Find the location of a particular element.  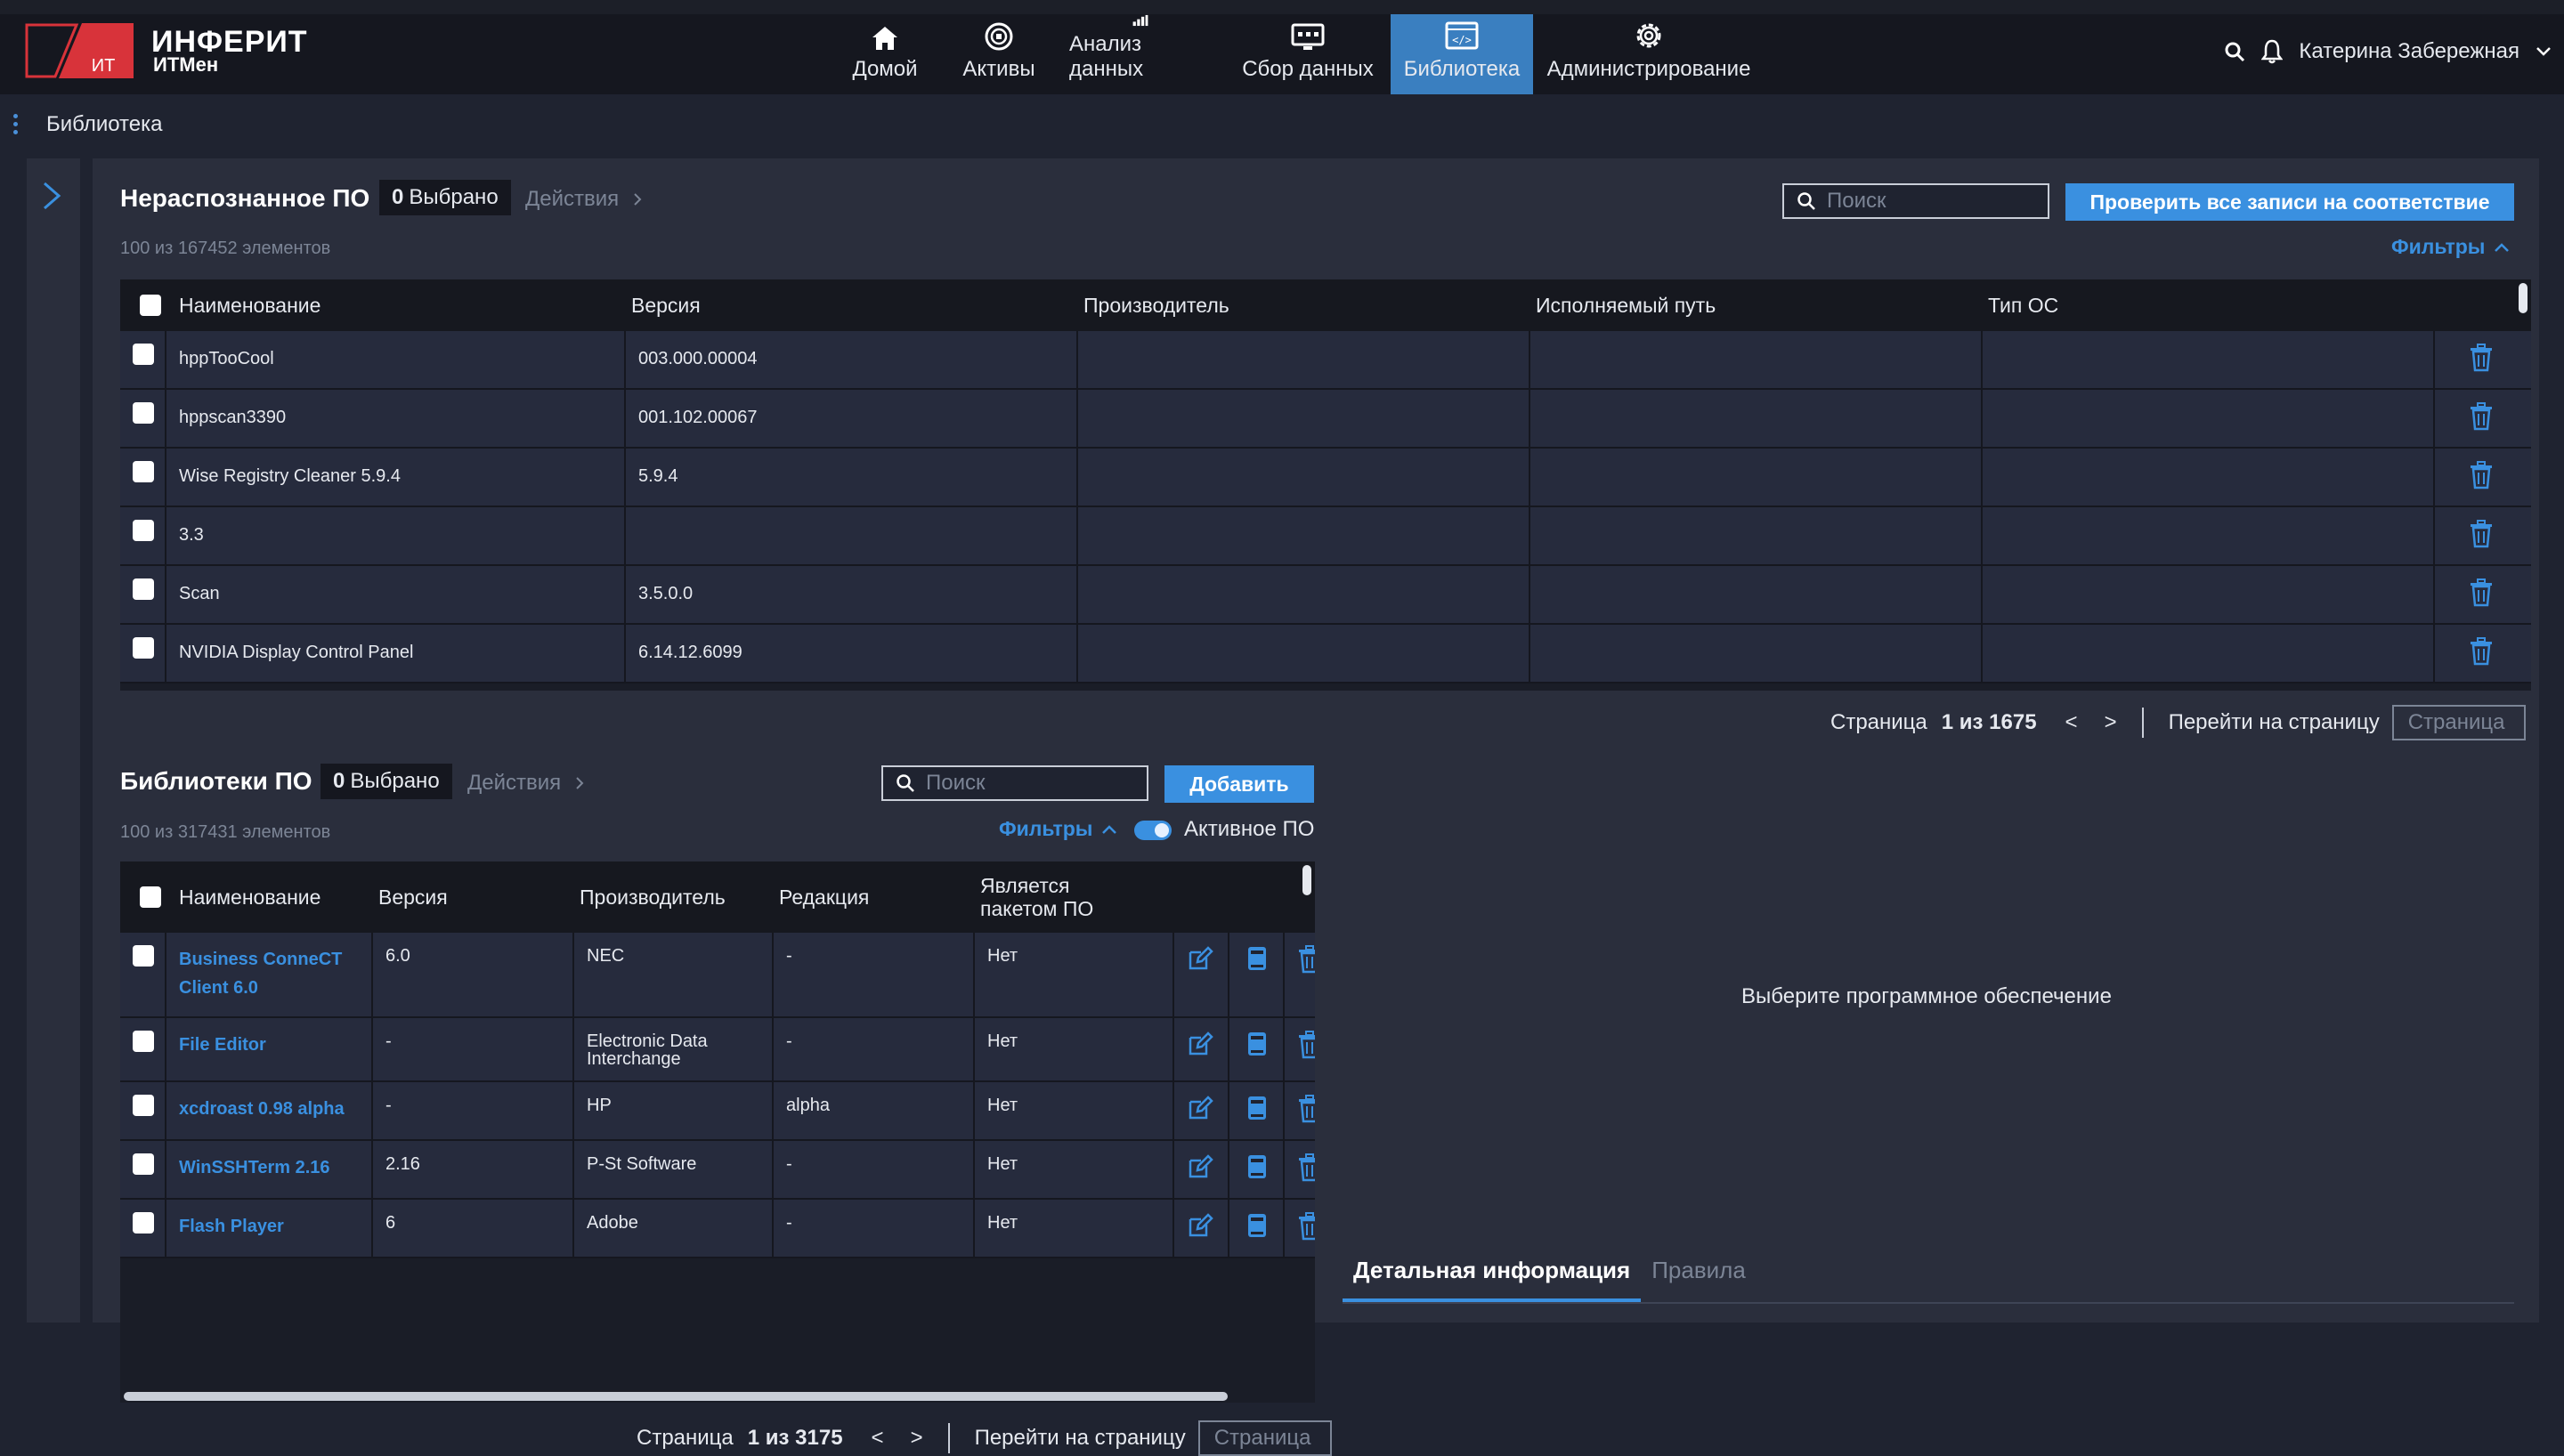

column-header: Исполняемый путь is located at coordinates (1626, 305).